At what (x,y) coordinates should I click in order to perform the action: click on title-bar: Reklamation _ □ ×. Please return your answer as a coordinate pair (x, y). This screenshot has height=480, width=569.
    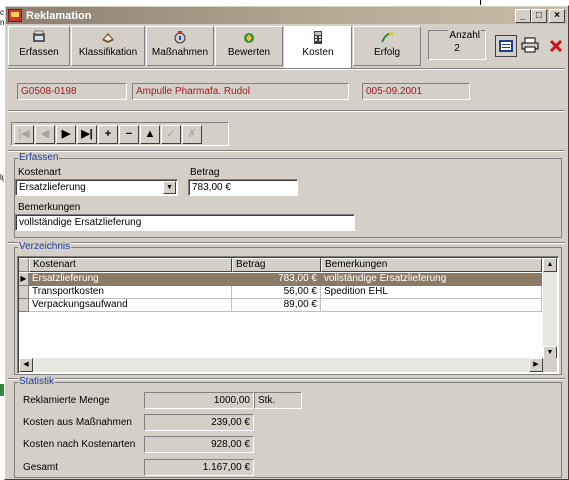
    Looking at the image, I should click on (286, 15).